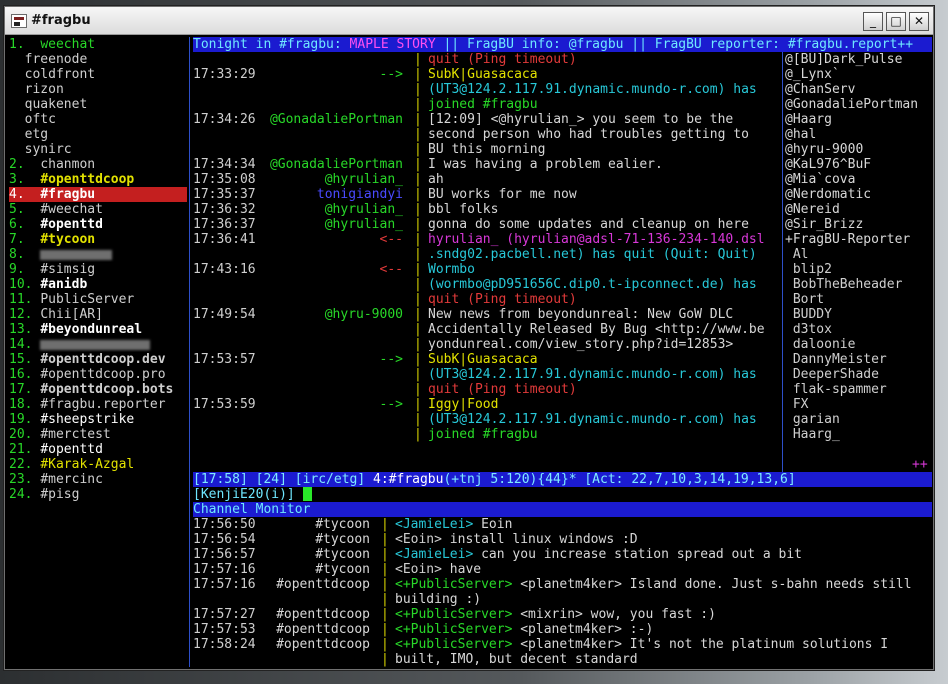  I want to click on nicklist-entry: @GonadaliePortman, so click(858, 104).